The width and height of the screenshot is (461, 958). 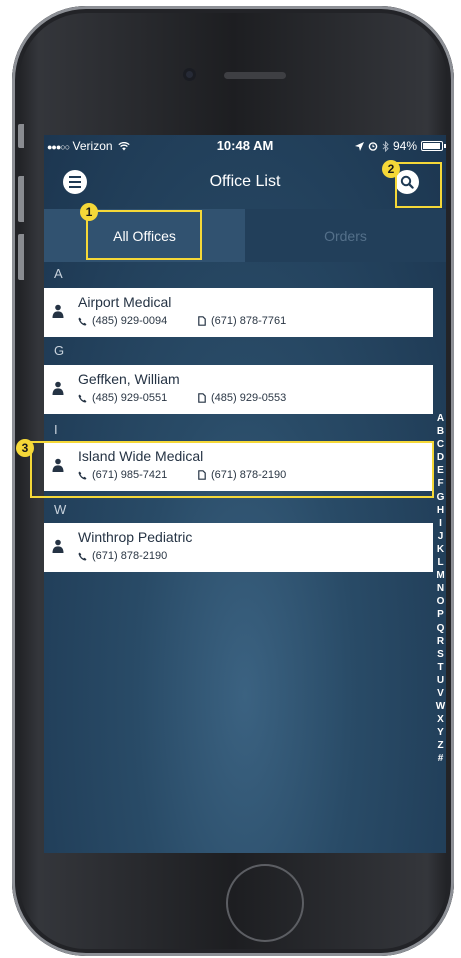 I want to click on index-letter: M, so click(x=440, y=575).